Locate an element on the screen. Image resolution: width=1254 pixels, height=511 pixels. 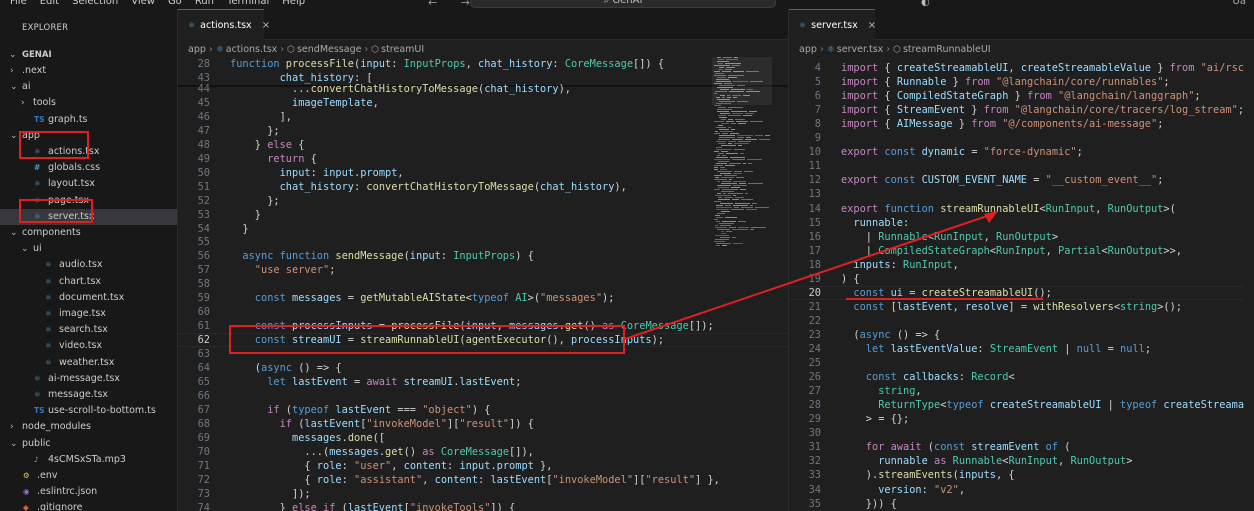
tree-item-4scmsxsta-mp3: ♪ 4sCMSxSTa.mp3 is located at coordinates (88, 460).